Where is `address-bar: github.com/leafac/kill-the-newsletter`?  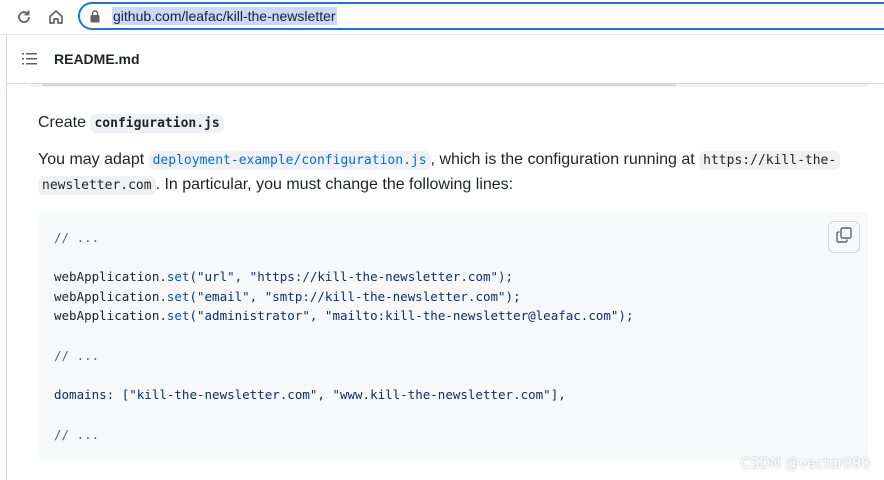 address-bar: github.com/leafac/kill-the-newsletter is located at coordinates (481, 16).